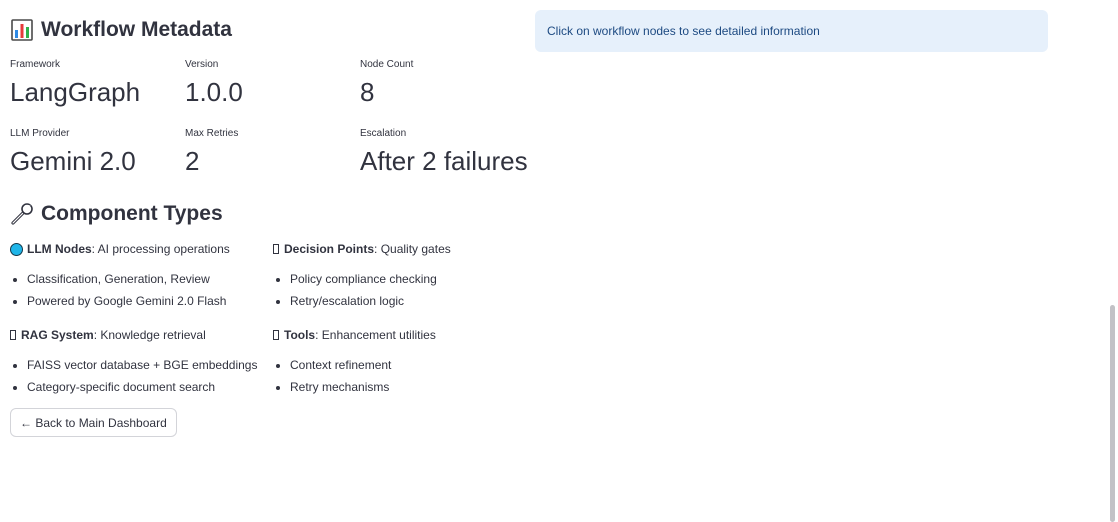  What do you see at coordinates (276, 335) in the screenshot?
I see `tools-icon` at bounding box center [276, 335].